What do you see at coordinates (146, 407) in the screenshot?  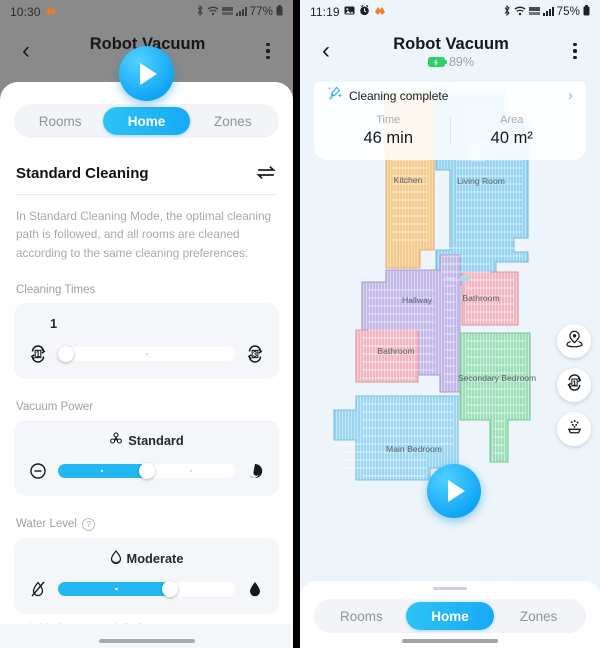 I see `vacuum-power-label: Vacuum Power` at bounding box center [146, 407].